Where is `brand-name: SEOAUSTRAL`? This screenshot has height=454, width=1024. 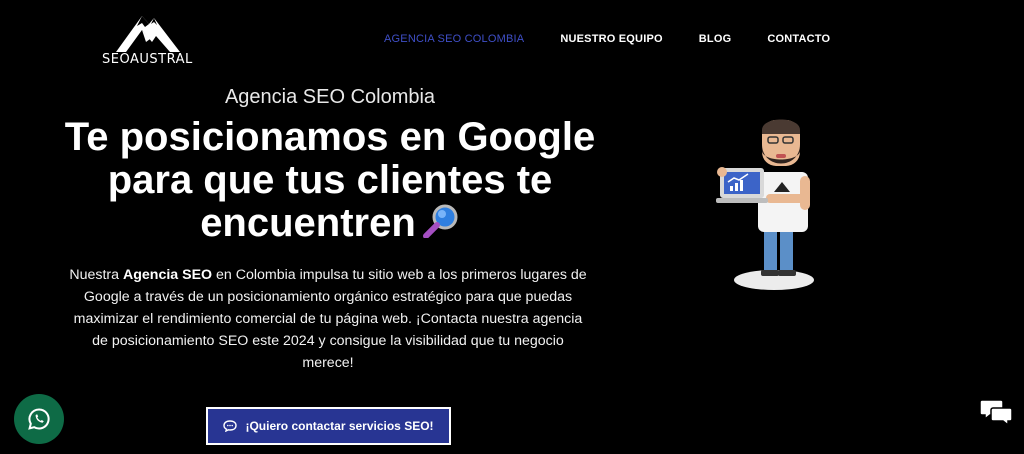
brand-name: SEOAUSTRAL is located at coordinates (147, 59).